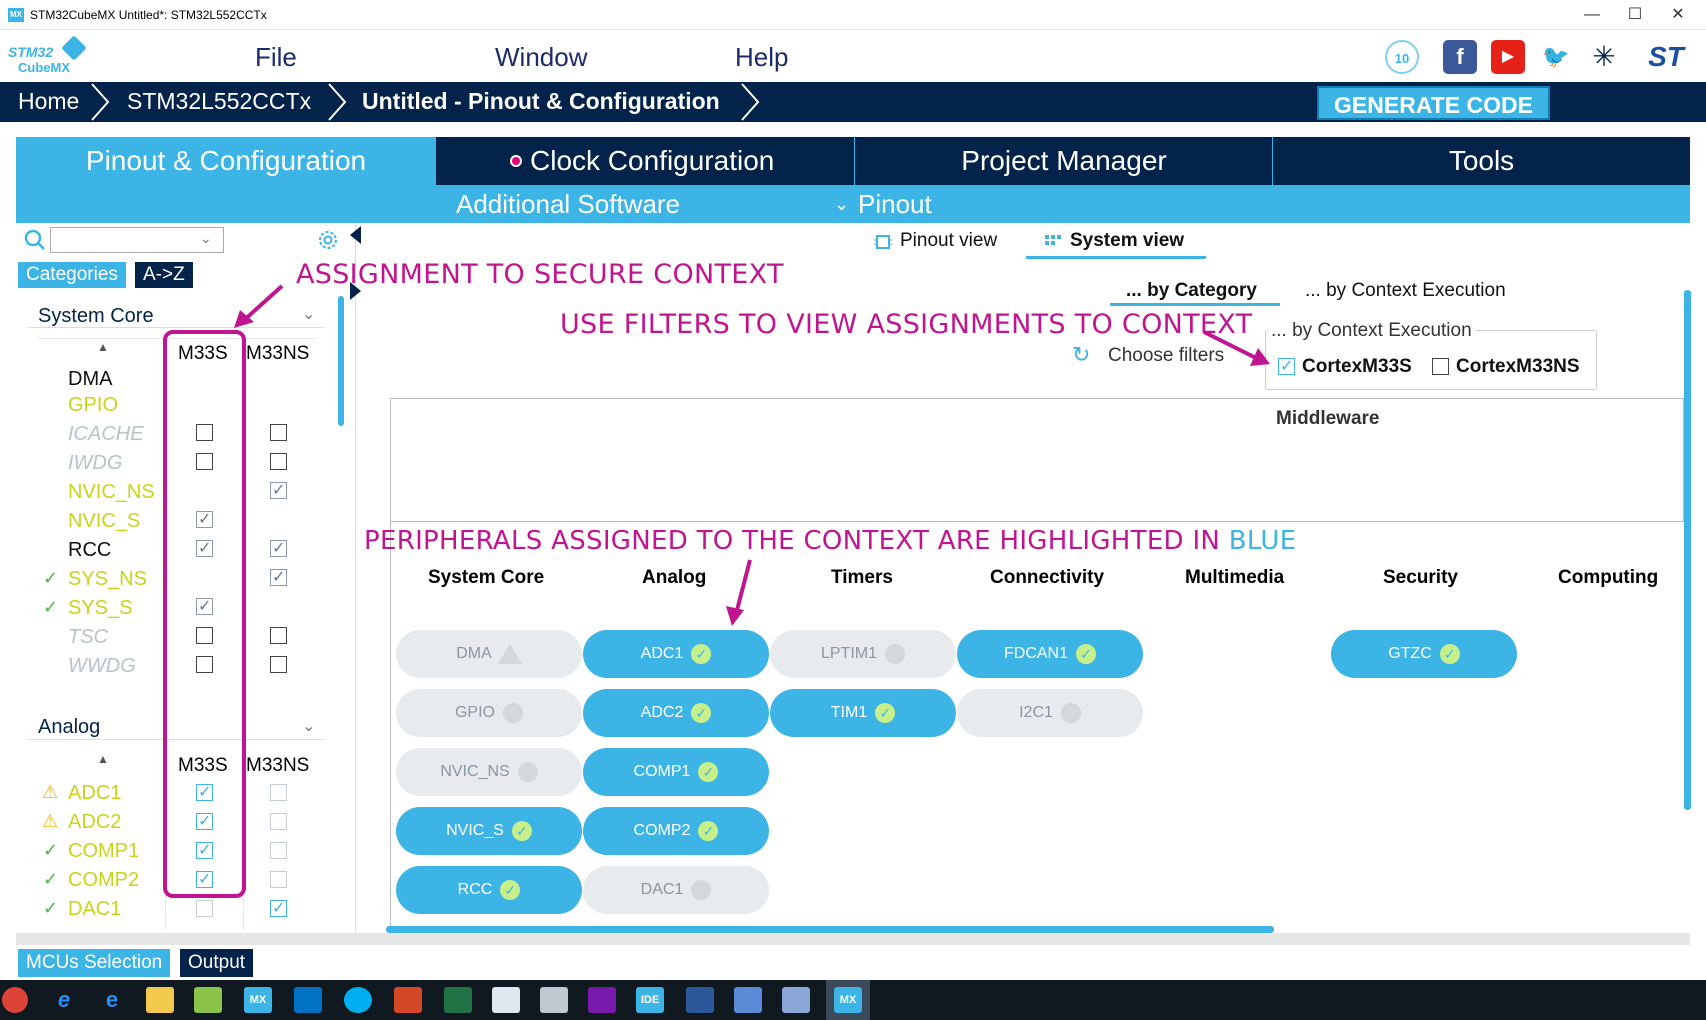 The image size is (1706, 1020). Describe the element at coordinates (489, 654) in the screenshot. I see `peripheral-dma: DMA` at that location.